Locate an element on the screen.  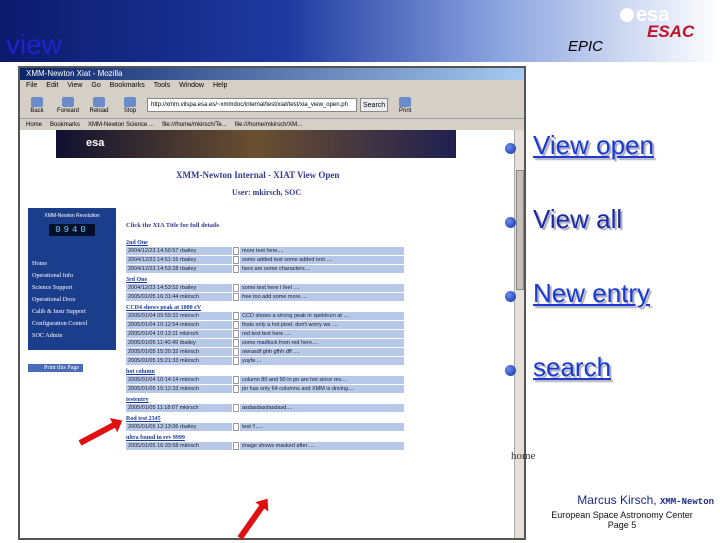
nav-link: Operational Info is located at coordinates (72, 276).